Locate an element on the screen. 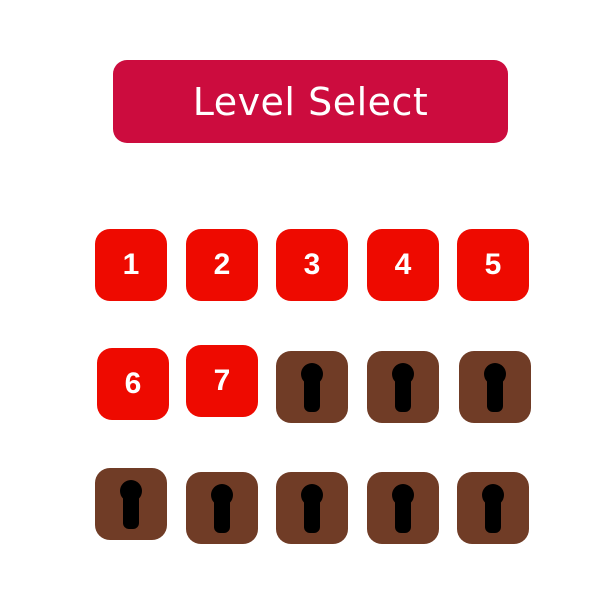 Image resolution: width=616 pixels, height=610 pixels. level-number: 2 is located at coordinates (222, 264).